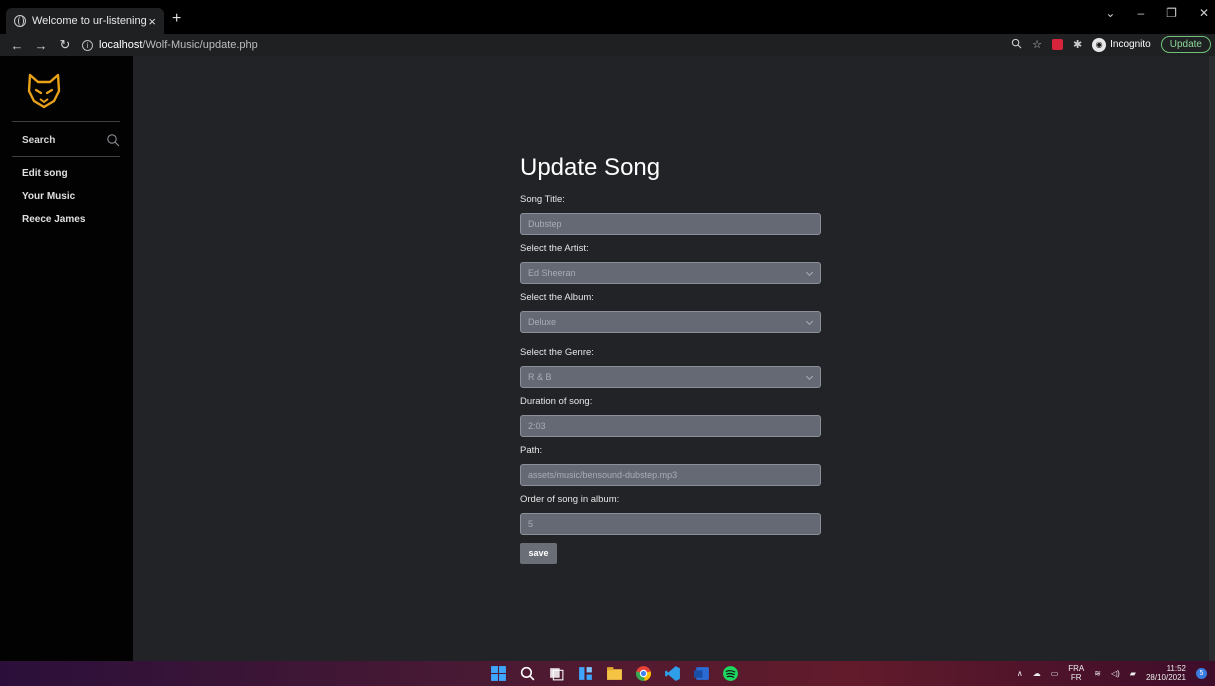 Image resolution: width=1215 pixels, height=686 pixels. I want to click on url-host: localhost, so click(121, 45).